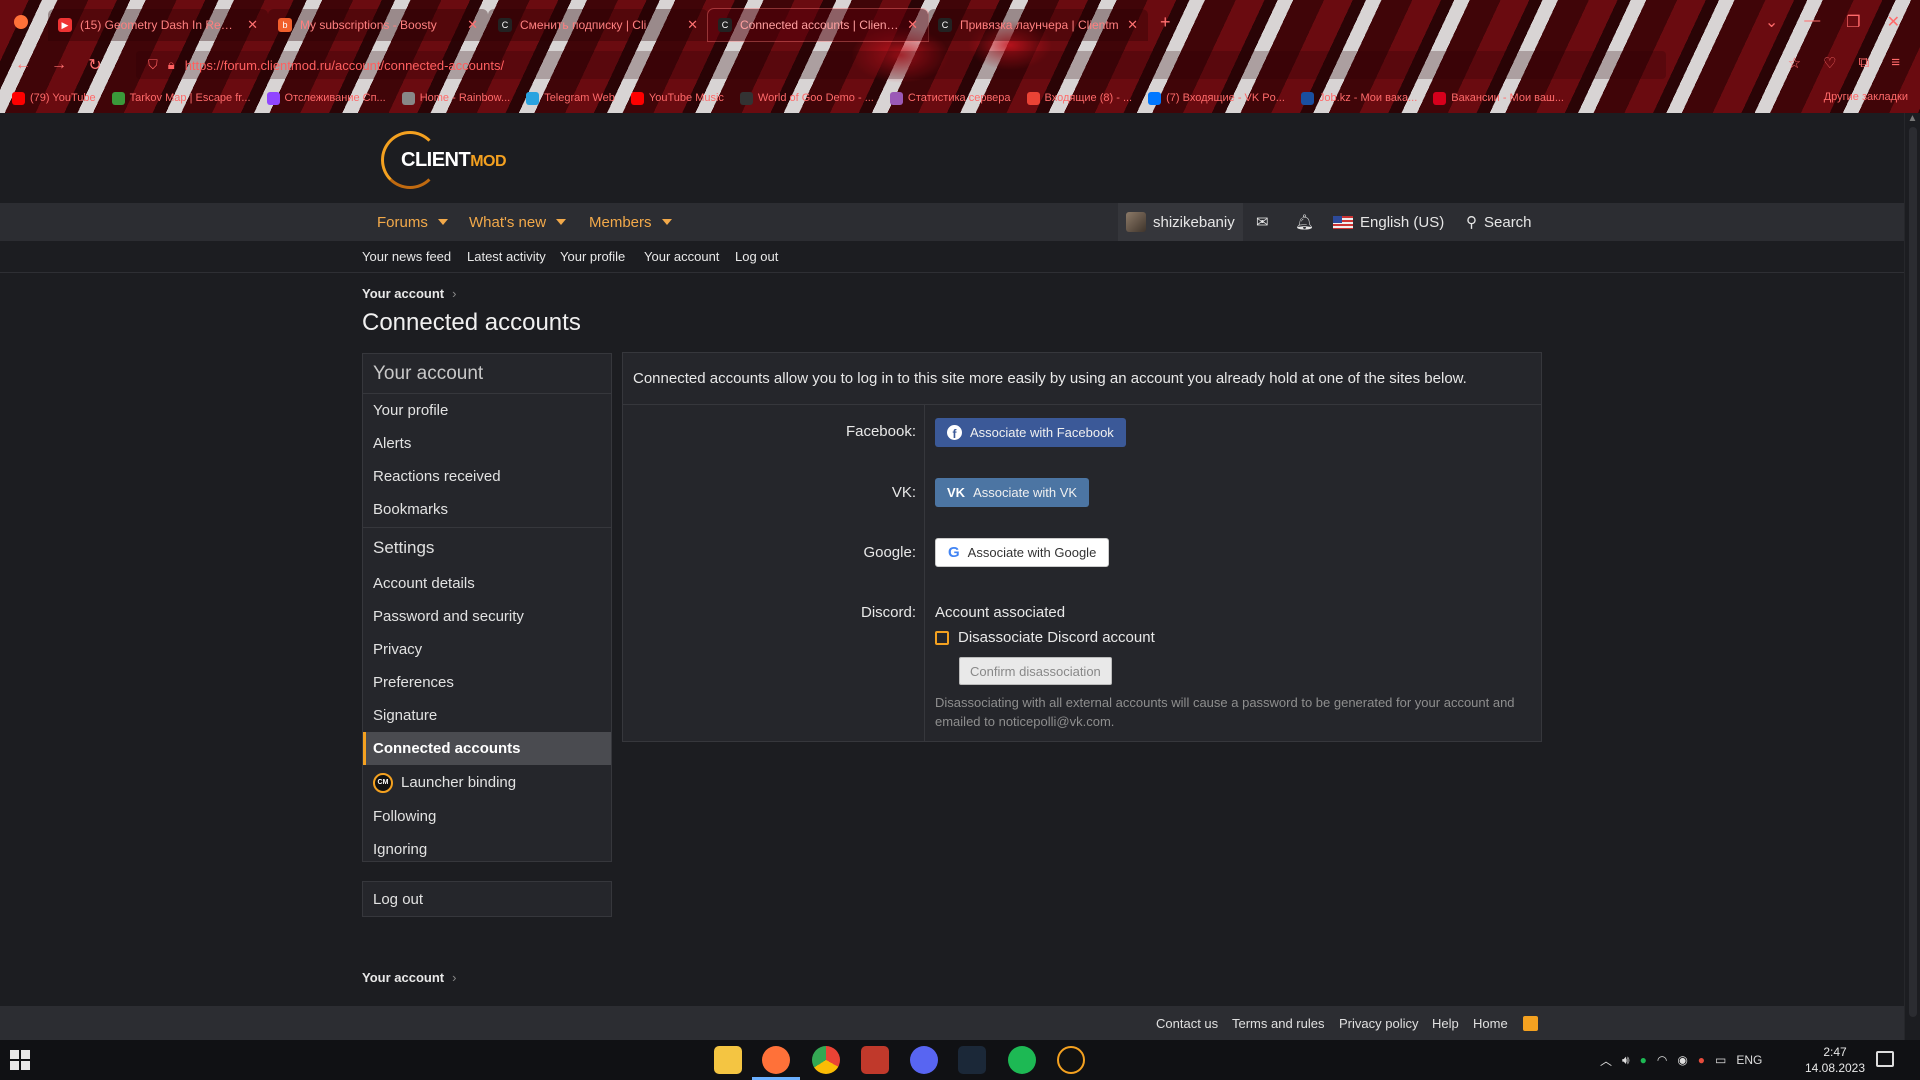 Image resolution: width=1920 pixels, height=1080 pixels. Describe the element at coordinates (1304, 222) in the screenshot. I see `bell-icon: 🔔︎` at that location.